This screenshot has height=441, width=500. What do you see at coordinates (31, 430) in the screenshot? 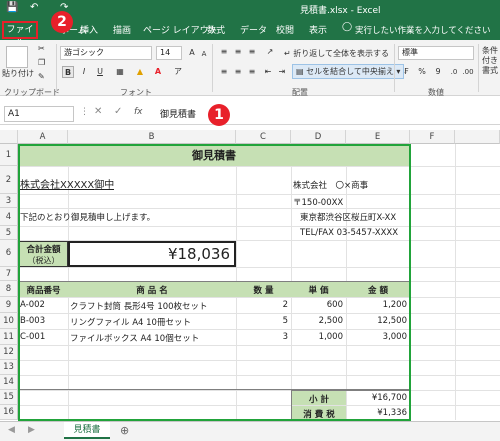
I see `scroll-right-icon: ▶` at bounding box center [31, 430].